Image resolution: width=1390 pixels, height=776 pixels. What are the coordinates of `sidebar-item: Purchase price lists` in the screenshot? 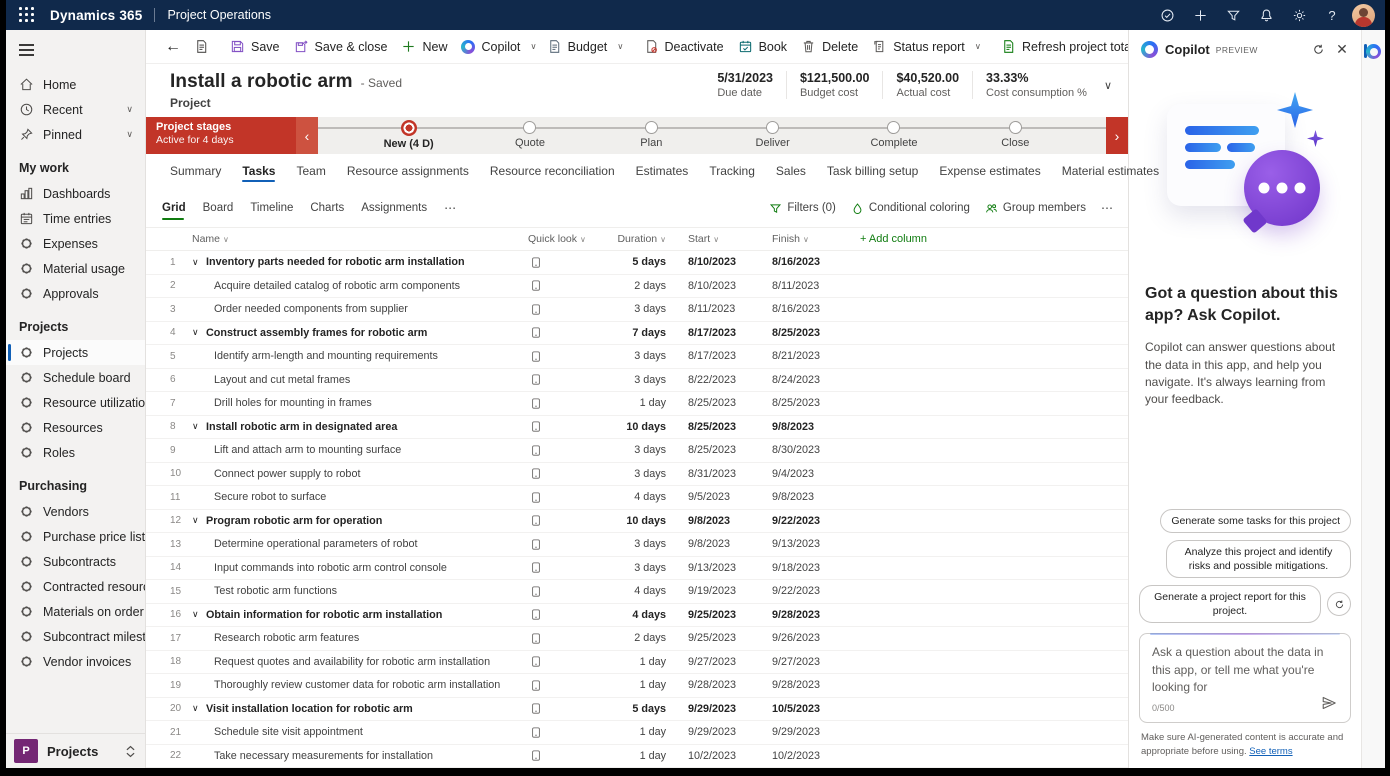 It's located at (75, 536).